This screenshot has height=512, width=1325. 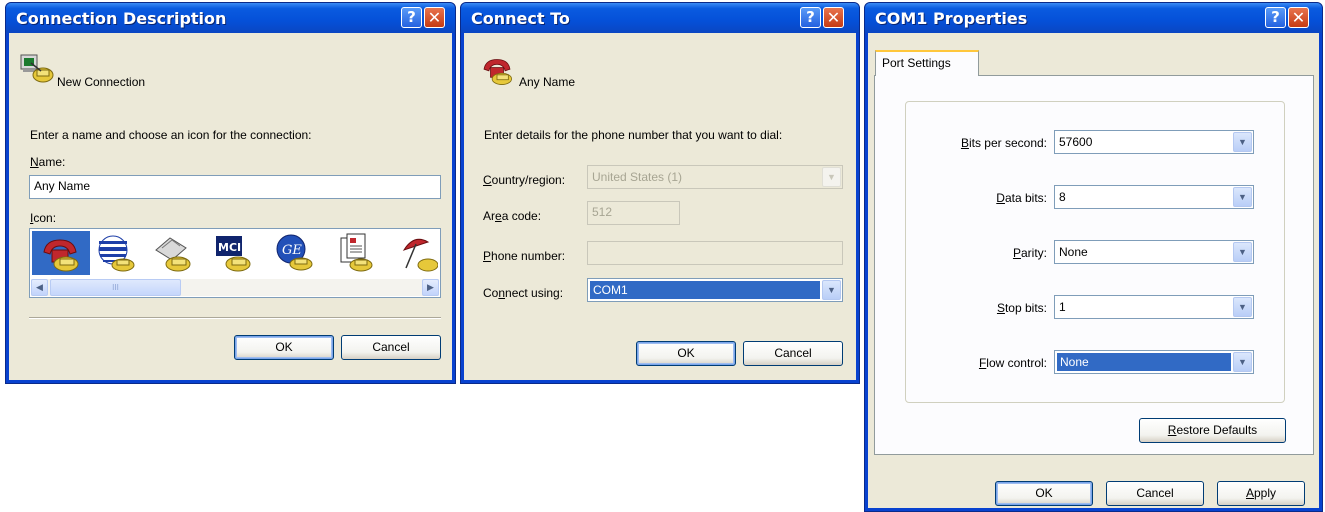 I want to click on name-label: Name:, so click(x=48, y=162).